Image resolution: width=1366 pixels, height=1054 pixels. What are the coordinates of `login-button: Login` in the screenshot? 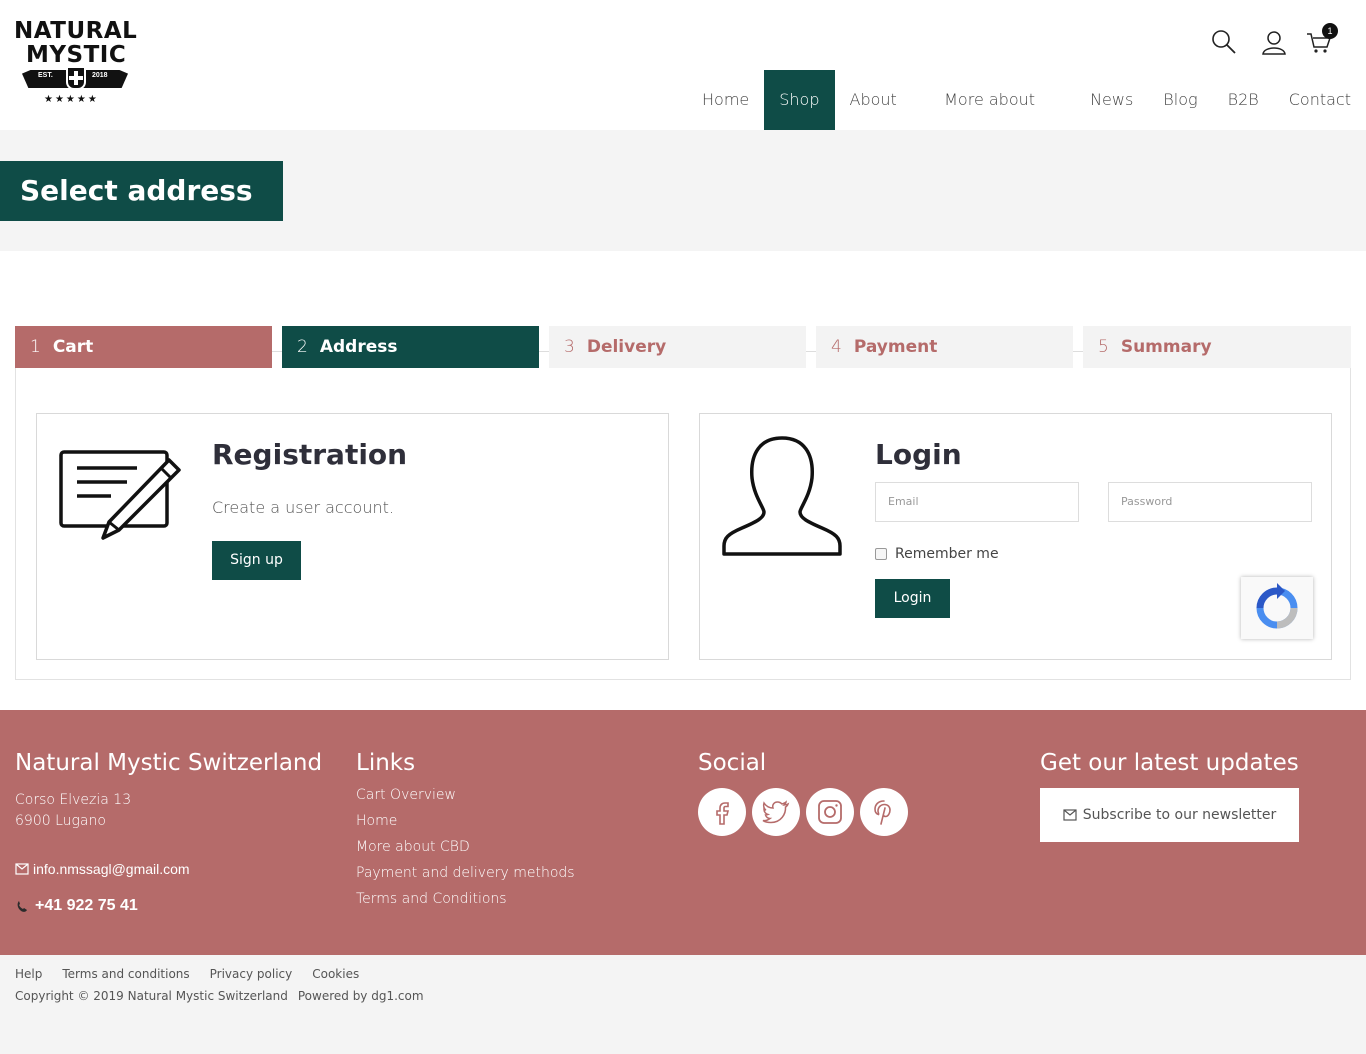 It's located at (912, 598).